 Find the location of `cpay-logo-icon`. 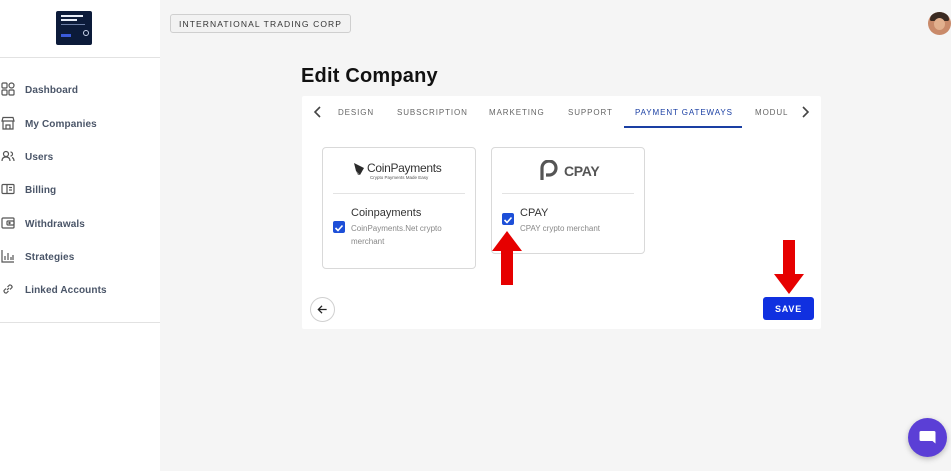

cpay-logo-icon is located at coordinates (549, 170).